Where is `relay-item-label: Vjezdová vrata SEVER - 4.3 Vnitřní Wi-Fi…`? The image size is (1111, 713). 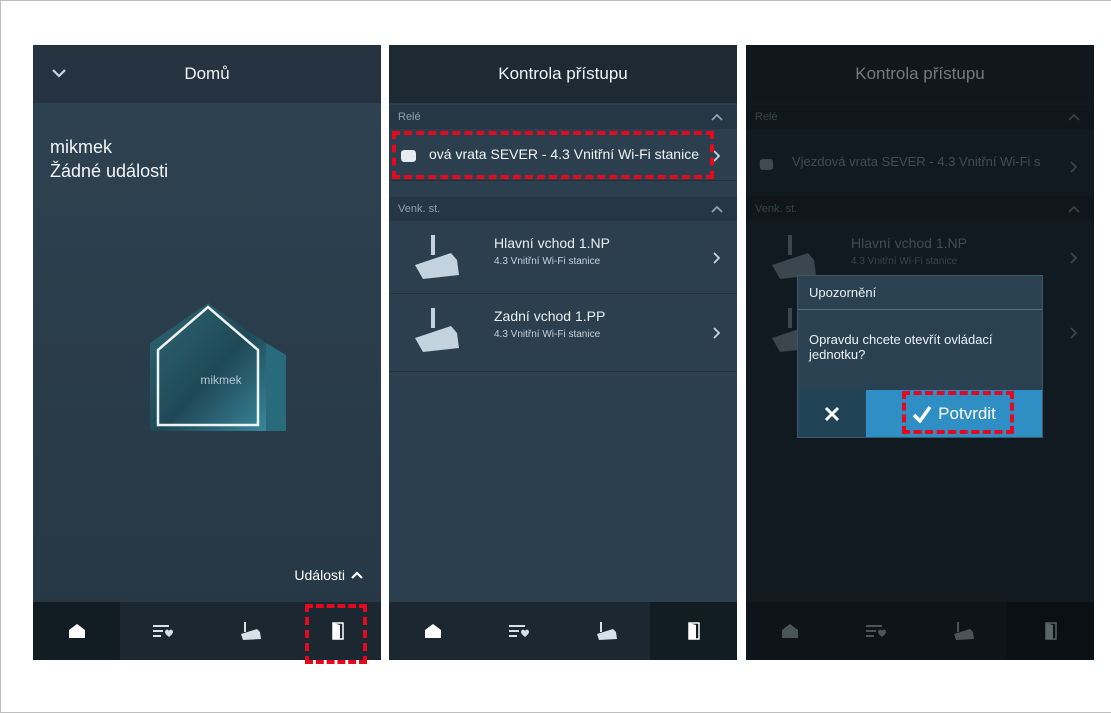
relay-item-label: Vjezdová vrata SEVER - 4.3 Vnitřní Wi-Fi… is located at coordinates (916, 161).